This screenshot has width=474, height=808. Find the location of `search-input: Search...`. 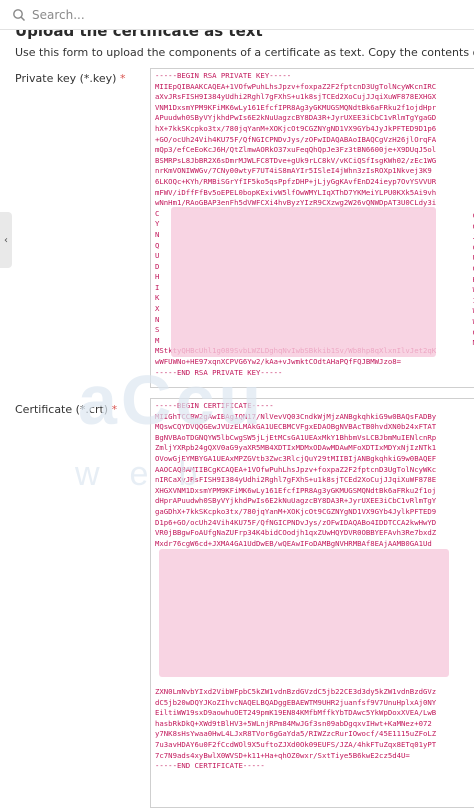

search-input: Search... is located at coordinates (58, 15).